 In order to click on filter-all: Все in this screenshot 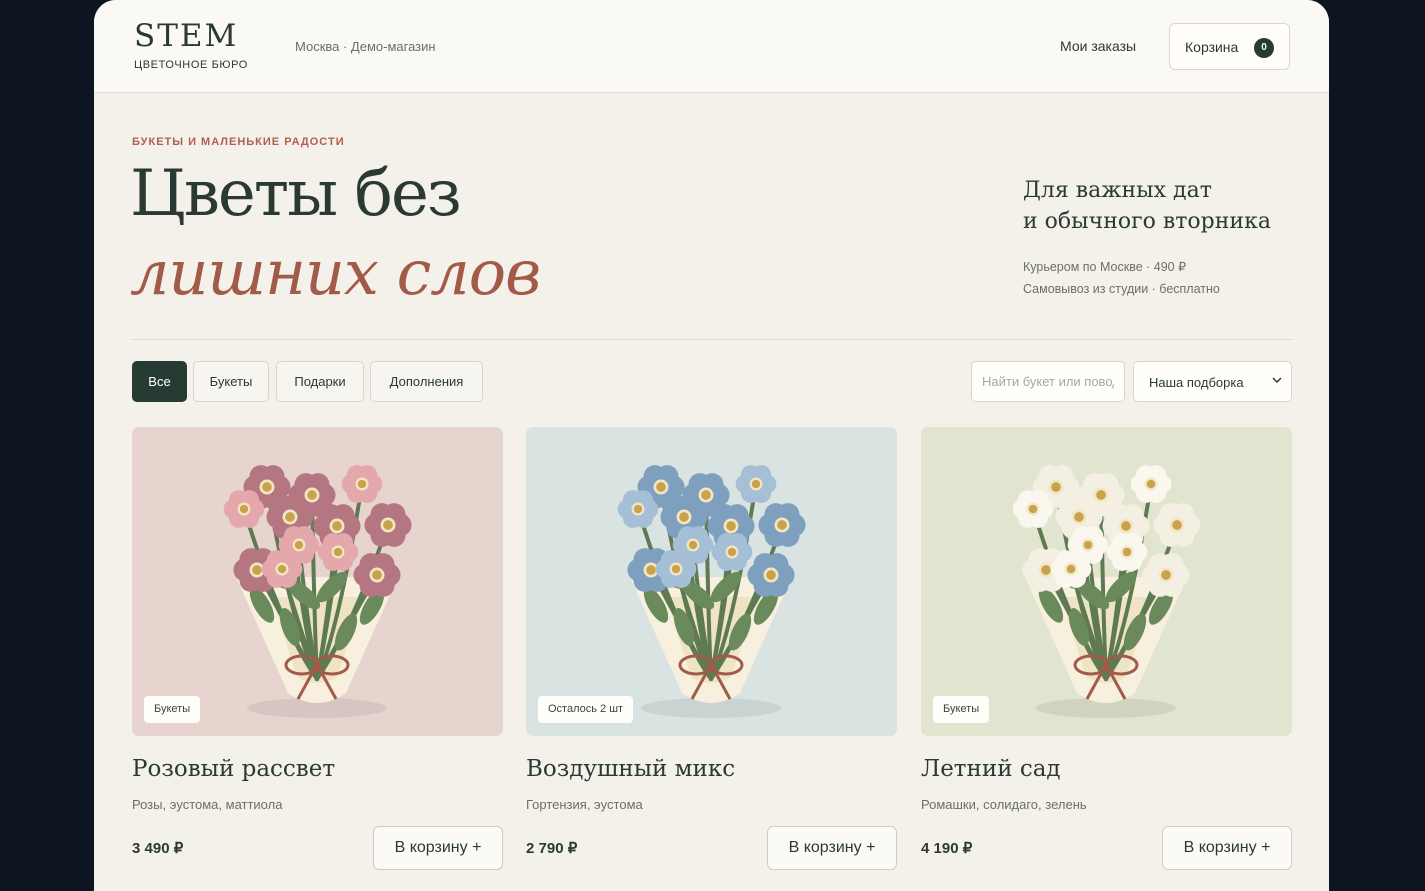, I will do `click(159, 381)`.